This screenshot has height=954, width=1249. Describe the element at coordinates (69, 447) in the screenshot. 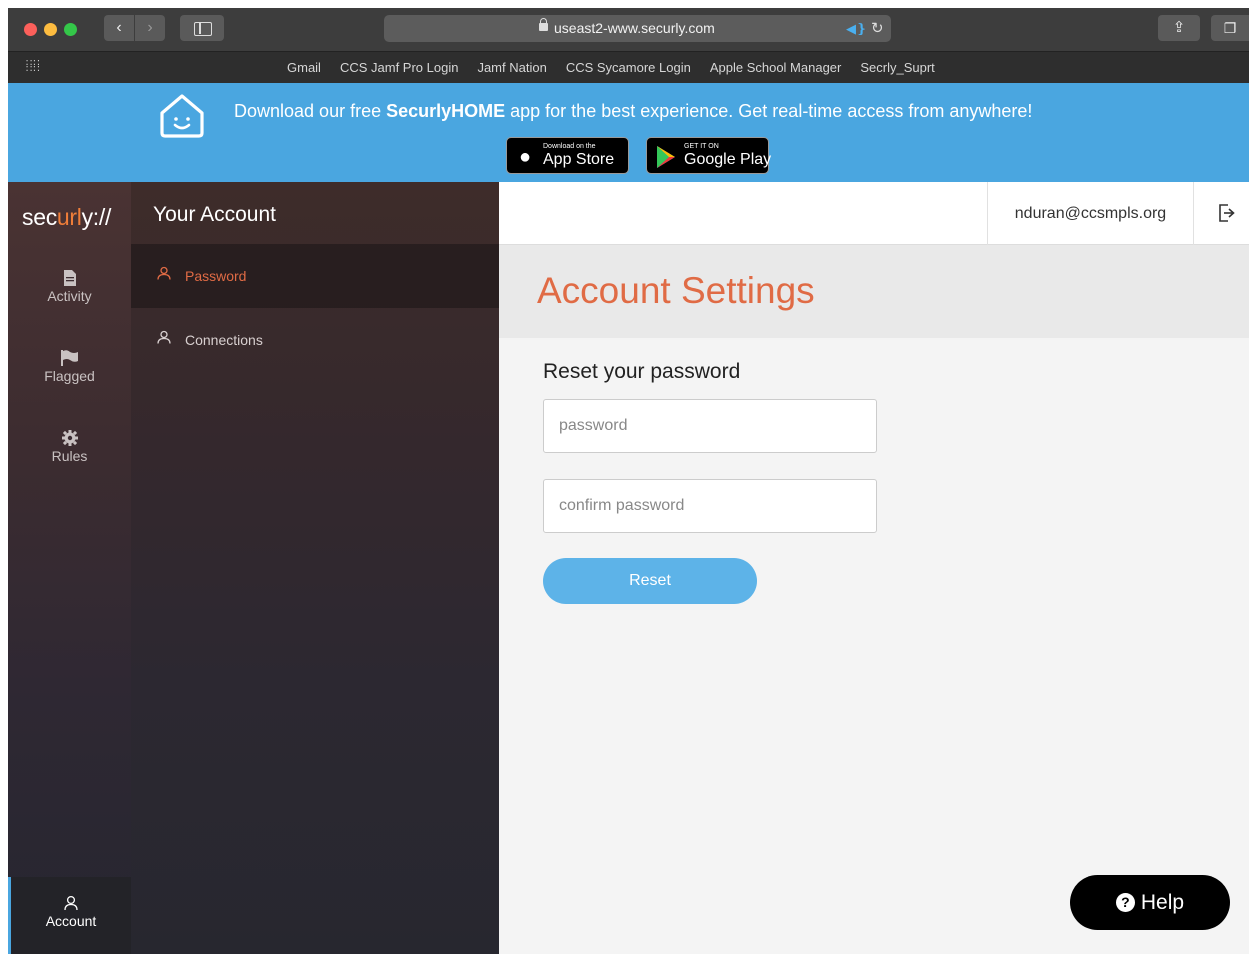

I see `nav-rules: Rules` at that location.